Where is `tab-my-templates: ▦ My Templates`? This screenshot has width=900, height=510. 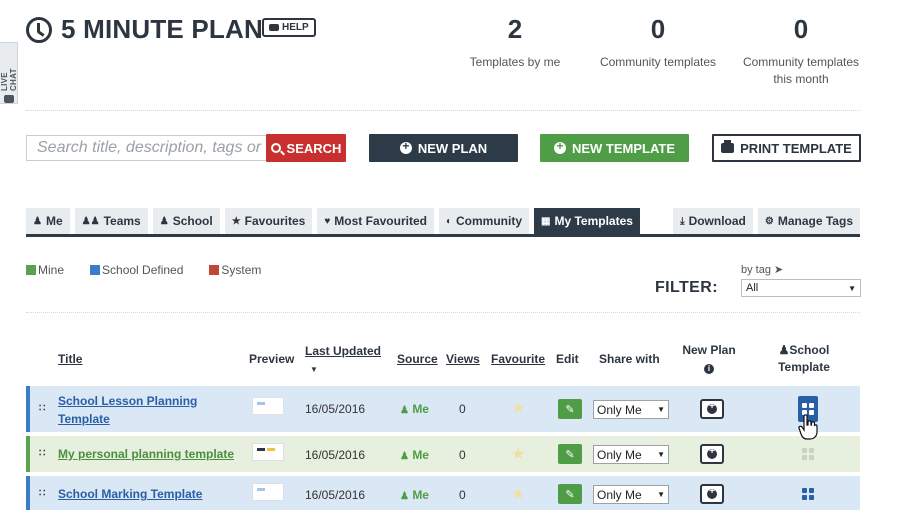
tab-my-templates: ▦ My Templates is located at coordinates (587, 221).